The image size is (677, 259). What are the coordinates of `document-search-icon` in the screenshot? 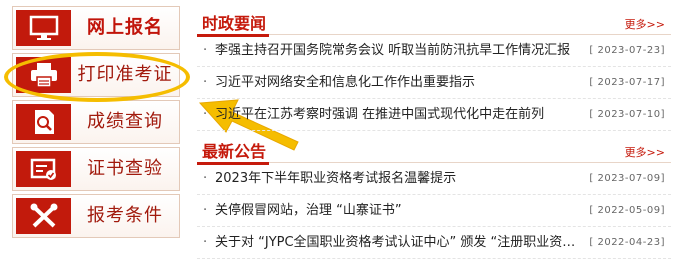 It's located at (43, 122).